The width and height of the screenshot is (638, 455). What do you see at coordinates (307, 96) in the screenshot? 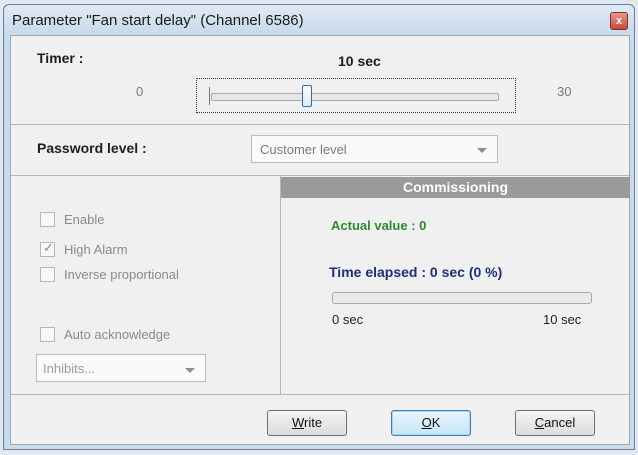
I see `slider-thumb` at bounding box center [307, 96].